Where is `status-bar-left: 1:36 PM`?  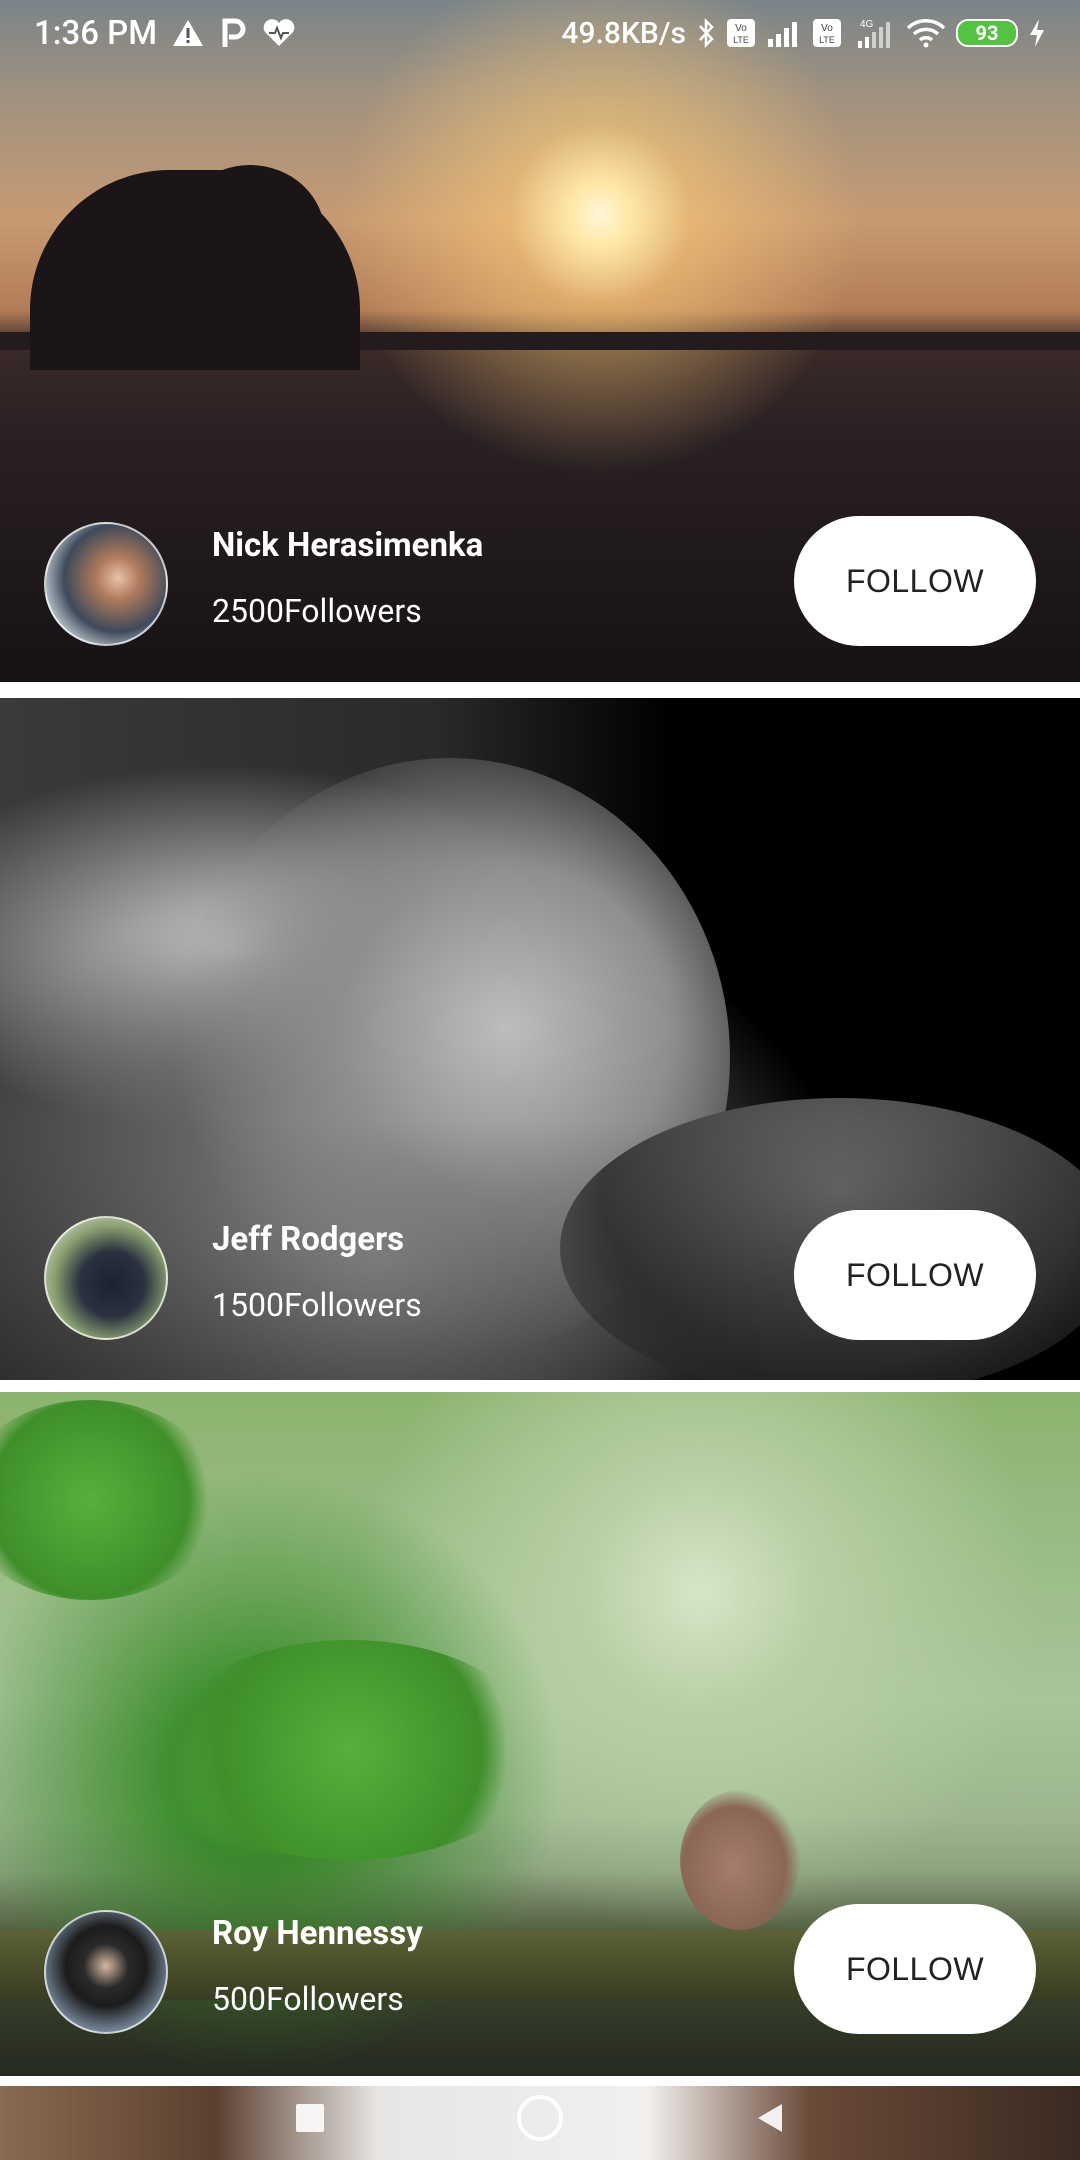 status-bar-left: 1:36 PM is located at coordinates (165, 33).